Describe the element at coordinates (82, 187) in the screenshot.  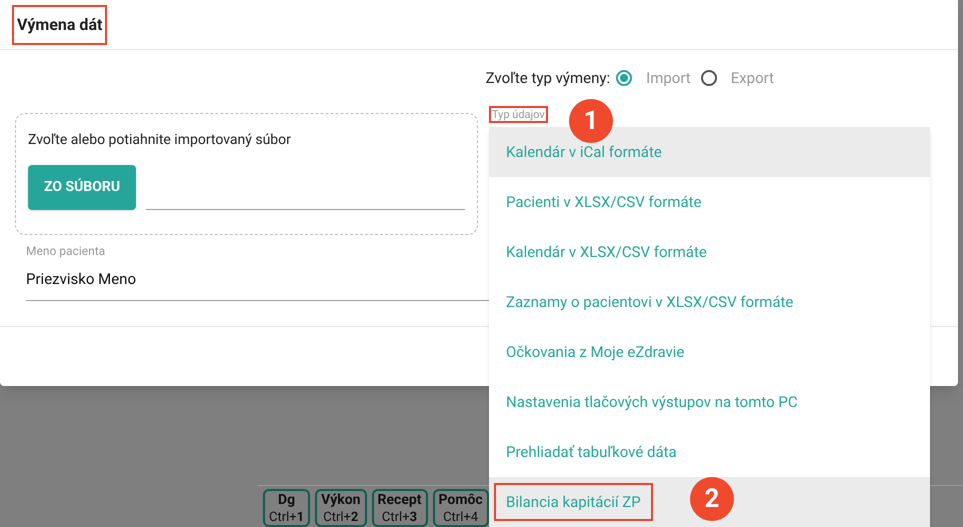
I see `from-file-button: ZO SÚBORU` at that location.